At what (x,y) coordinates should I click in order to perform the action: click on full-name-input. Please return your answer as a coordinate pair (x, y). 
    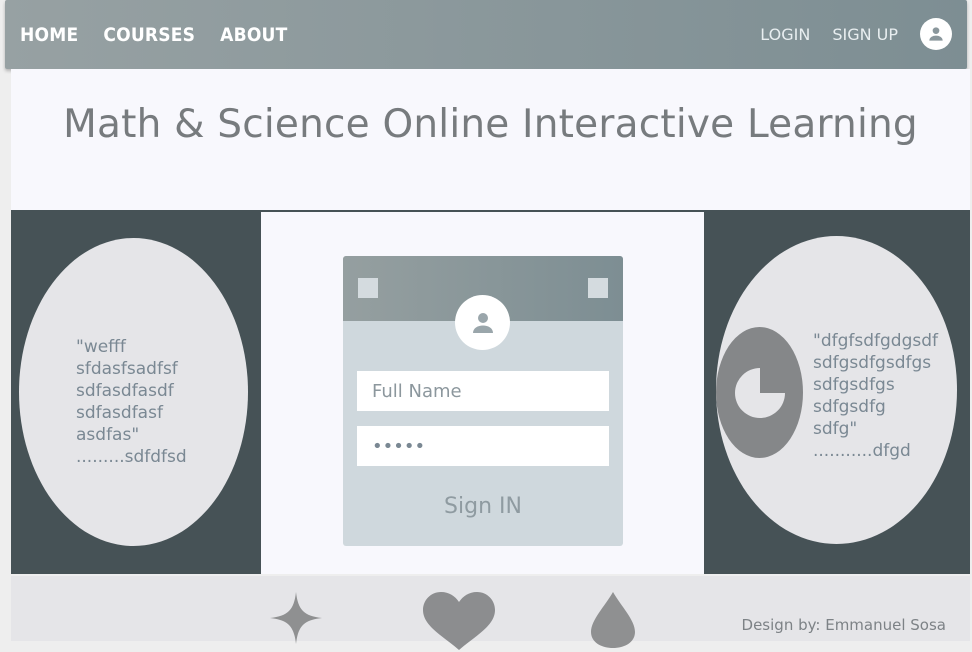
    Looking at the image, I should click on (483, 391).